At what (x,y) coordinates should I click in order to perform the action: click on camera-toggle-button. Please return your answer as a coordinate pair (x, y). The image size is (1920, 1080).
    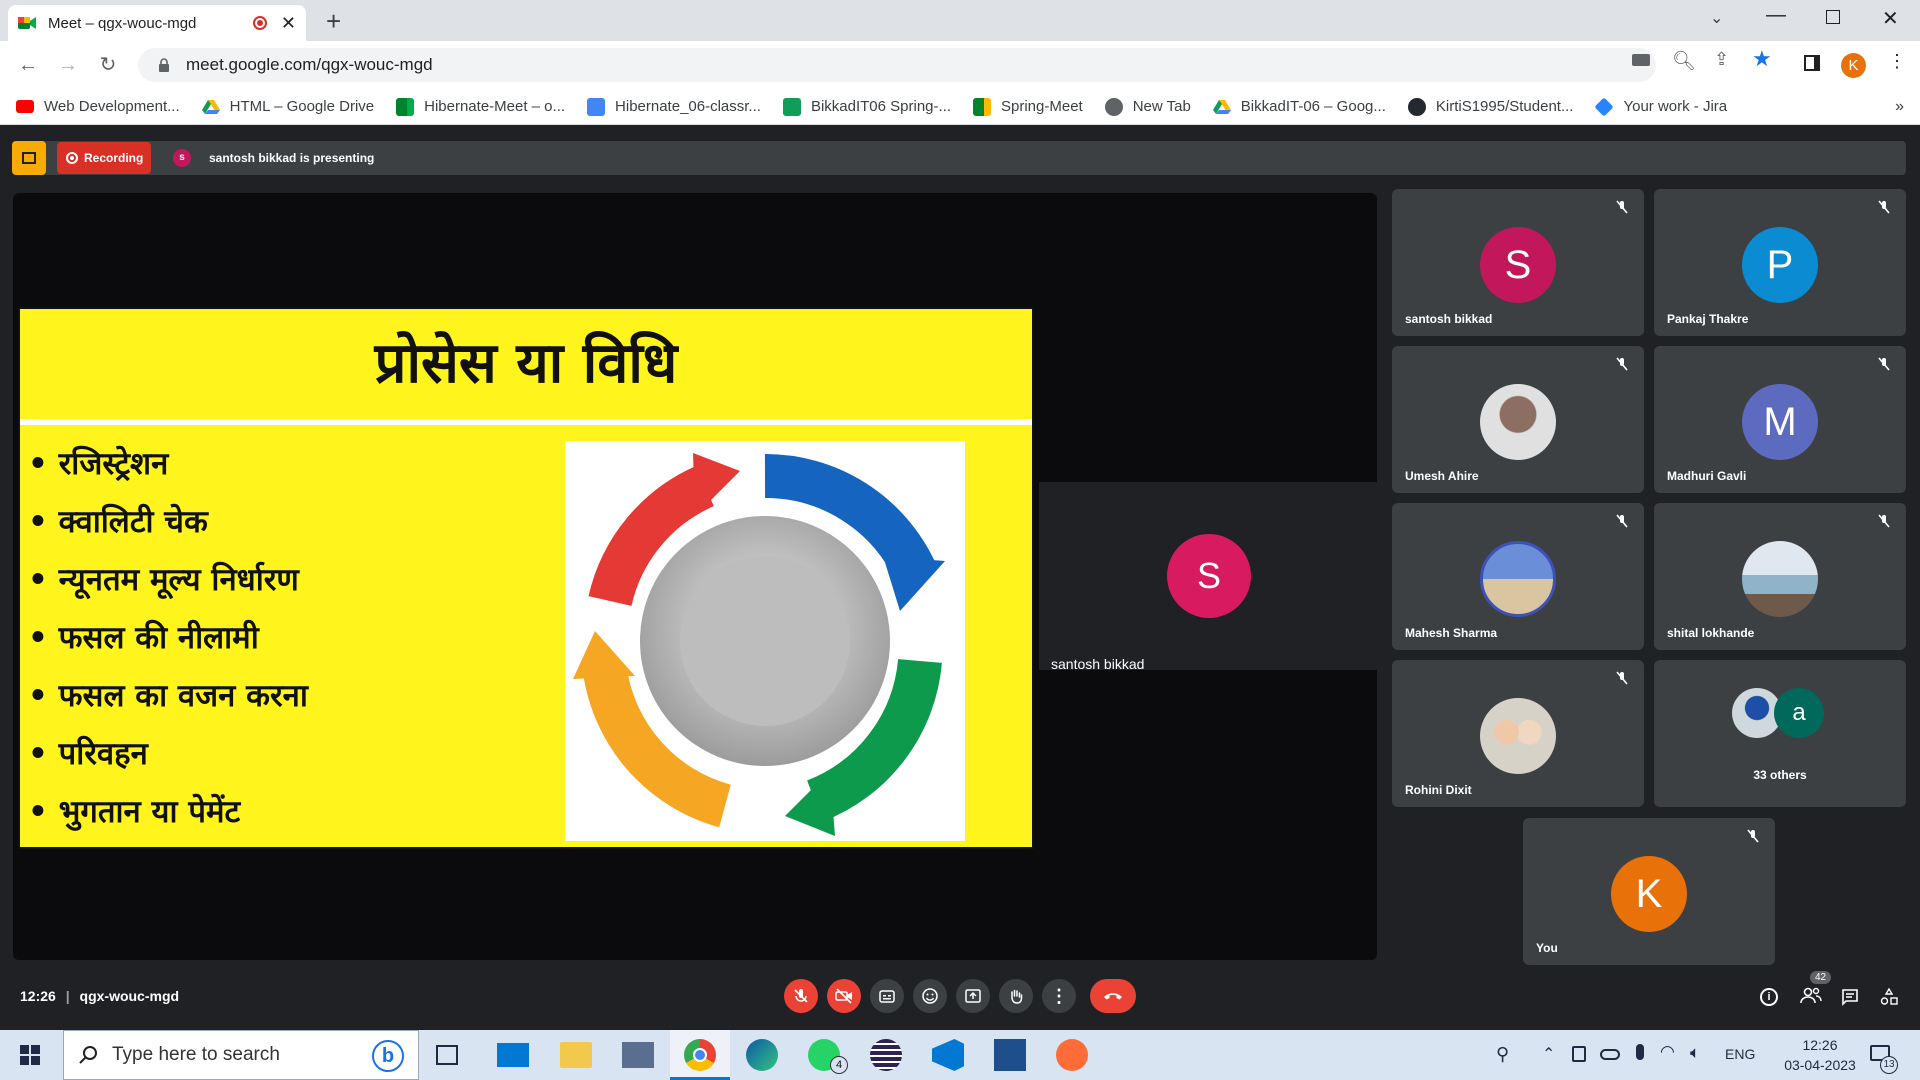
    Looking at the image, I should click on (844, 996).